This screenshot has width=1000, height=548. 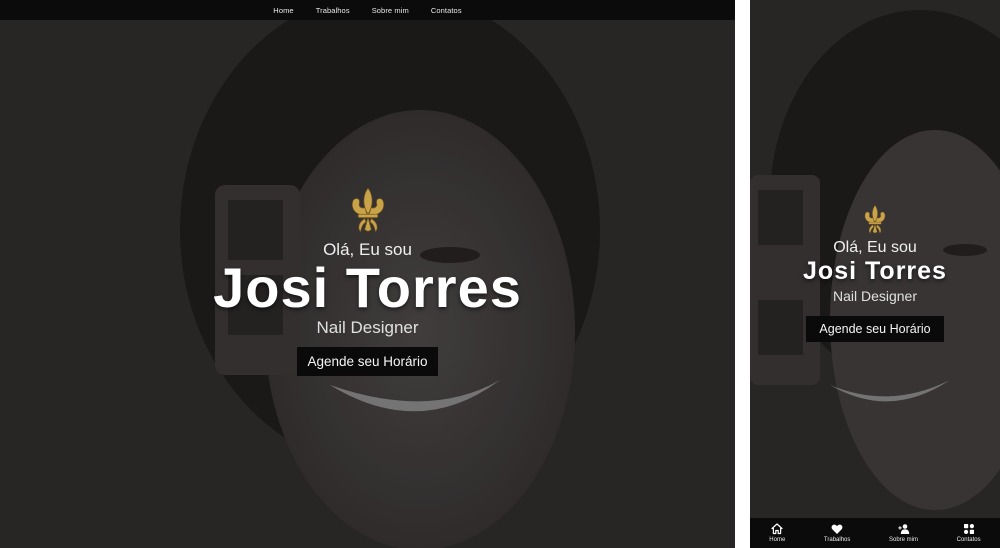 I want to click on bottom-navigation: Home Trabalhos Sobre mim Contatos, so click(x=875, y=533).